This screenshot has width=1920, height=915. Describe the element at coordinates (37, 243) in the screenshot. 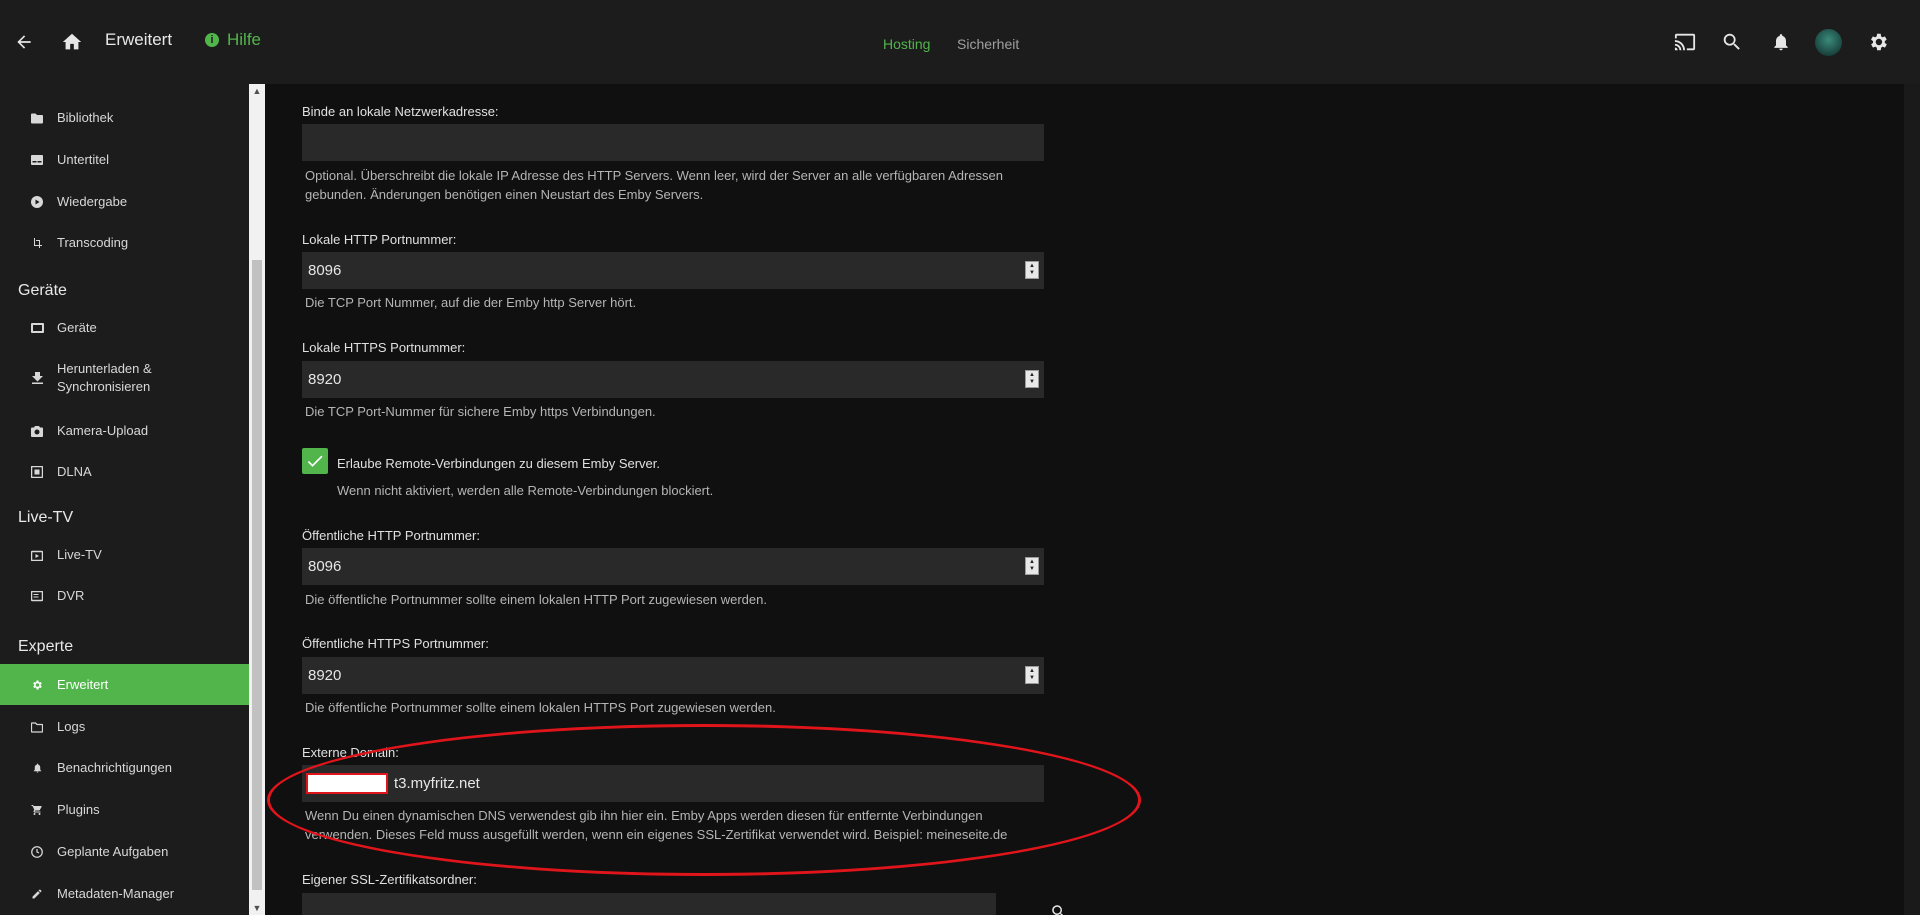

I see `transcode-icon` at that location.